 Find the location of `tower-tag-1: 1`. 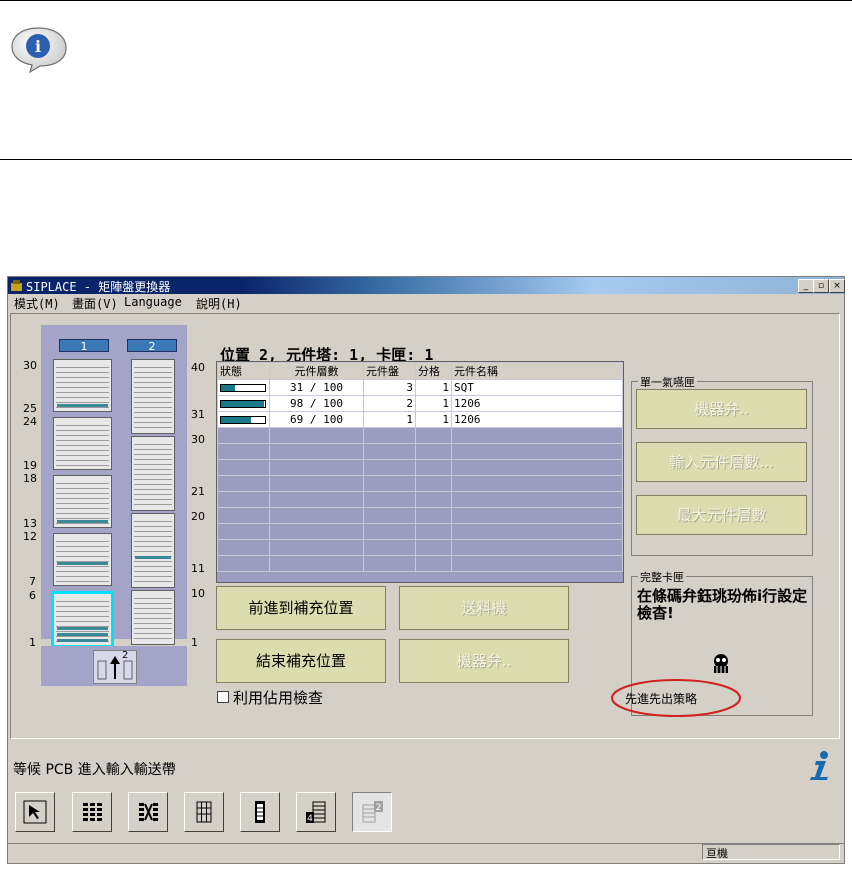

tower-tag-1: 1 is located at coordinates (84, 346).